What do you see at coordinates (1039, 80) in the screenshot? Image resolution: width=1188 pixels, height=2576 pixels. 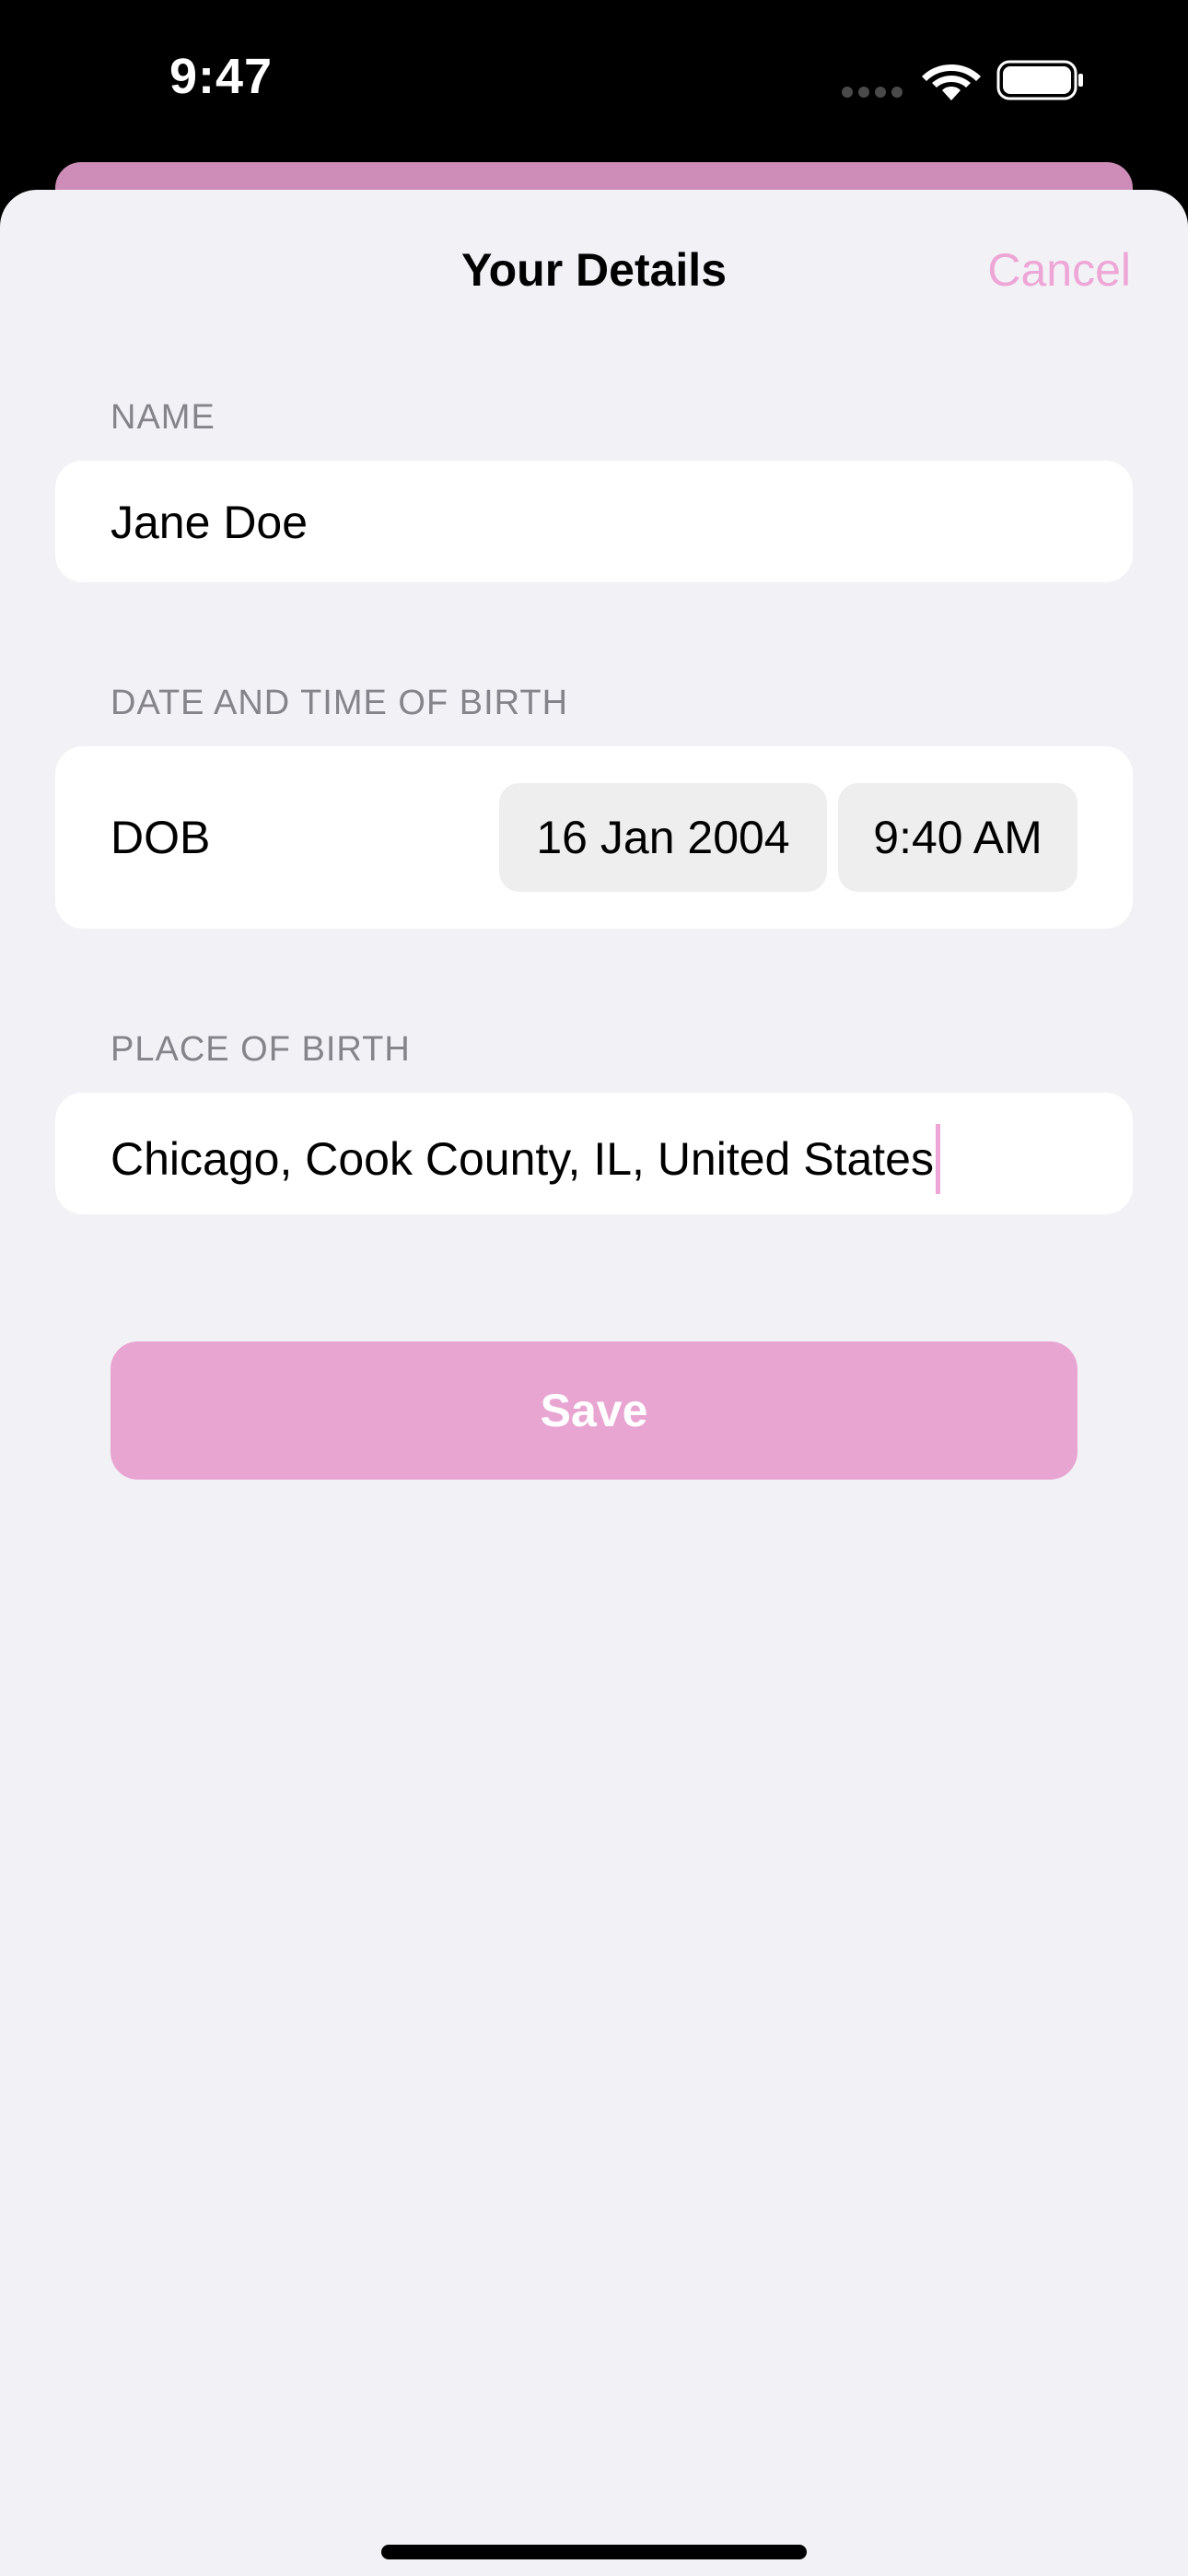 I see `battery-full-icon` at bounding box center [1039, 80].